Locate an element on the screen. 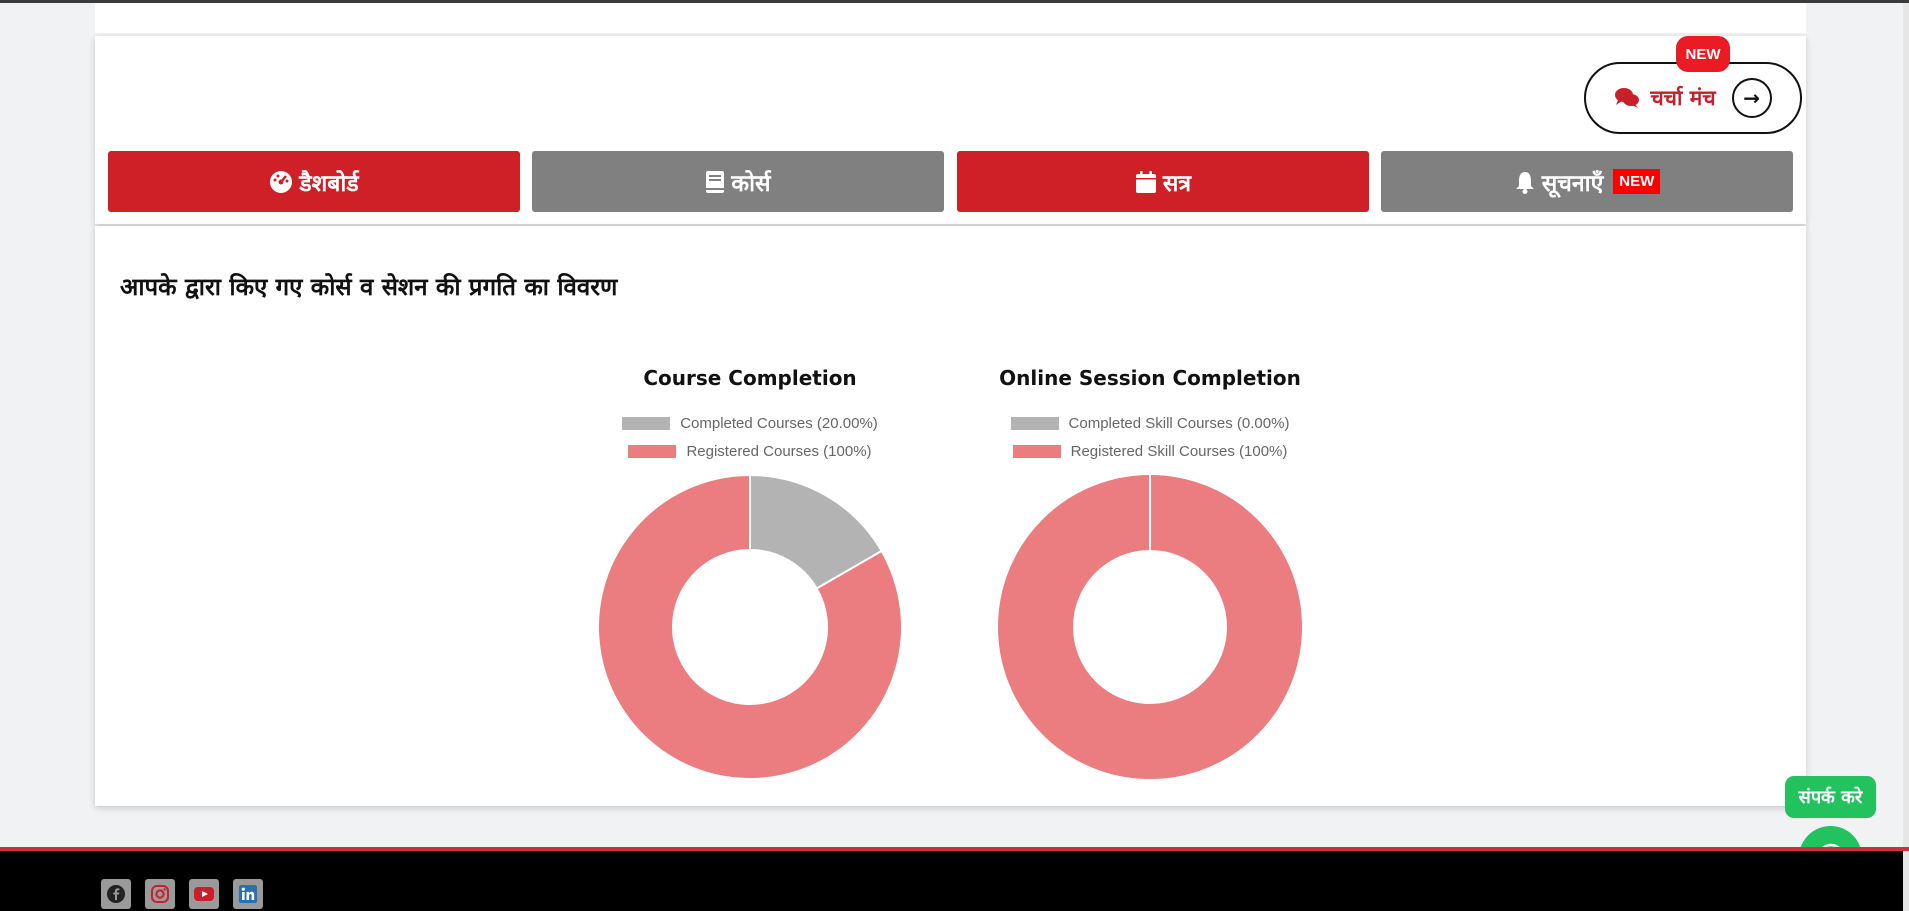  dashboard-icon is located at coordinates (281, 181).